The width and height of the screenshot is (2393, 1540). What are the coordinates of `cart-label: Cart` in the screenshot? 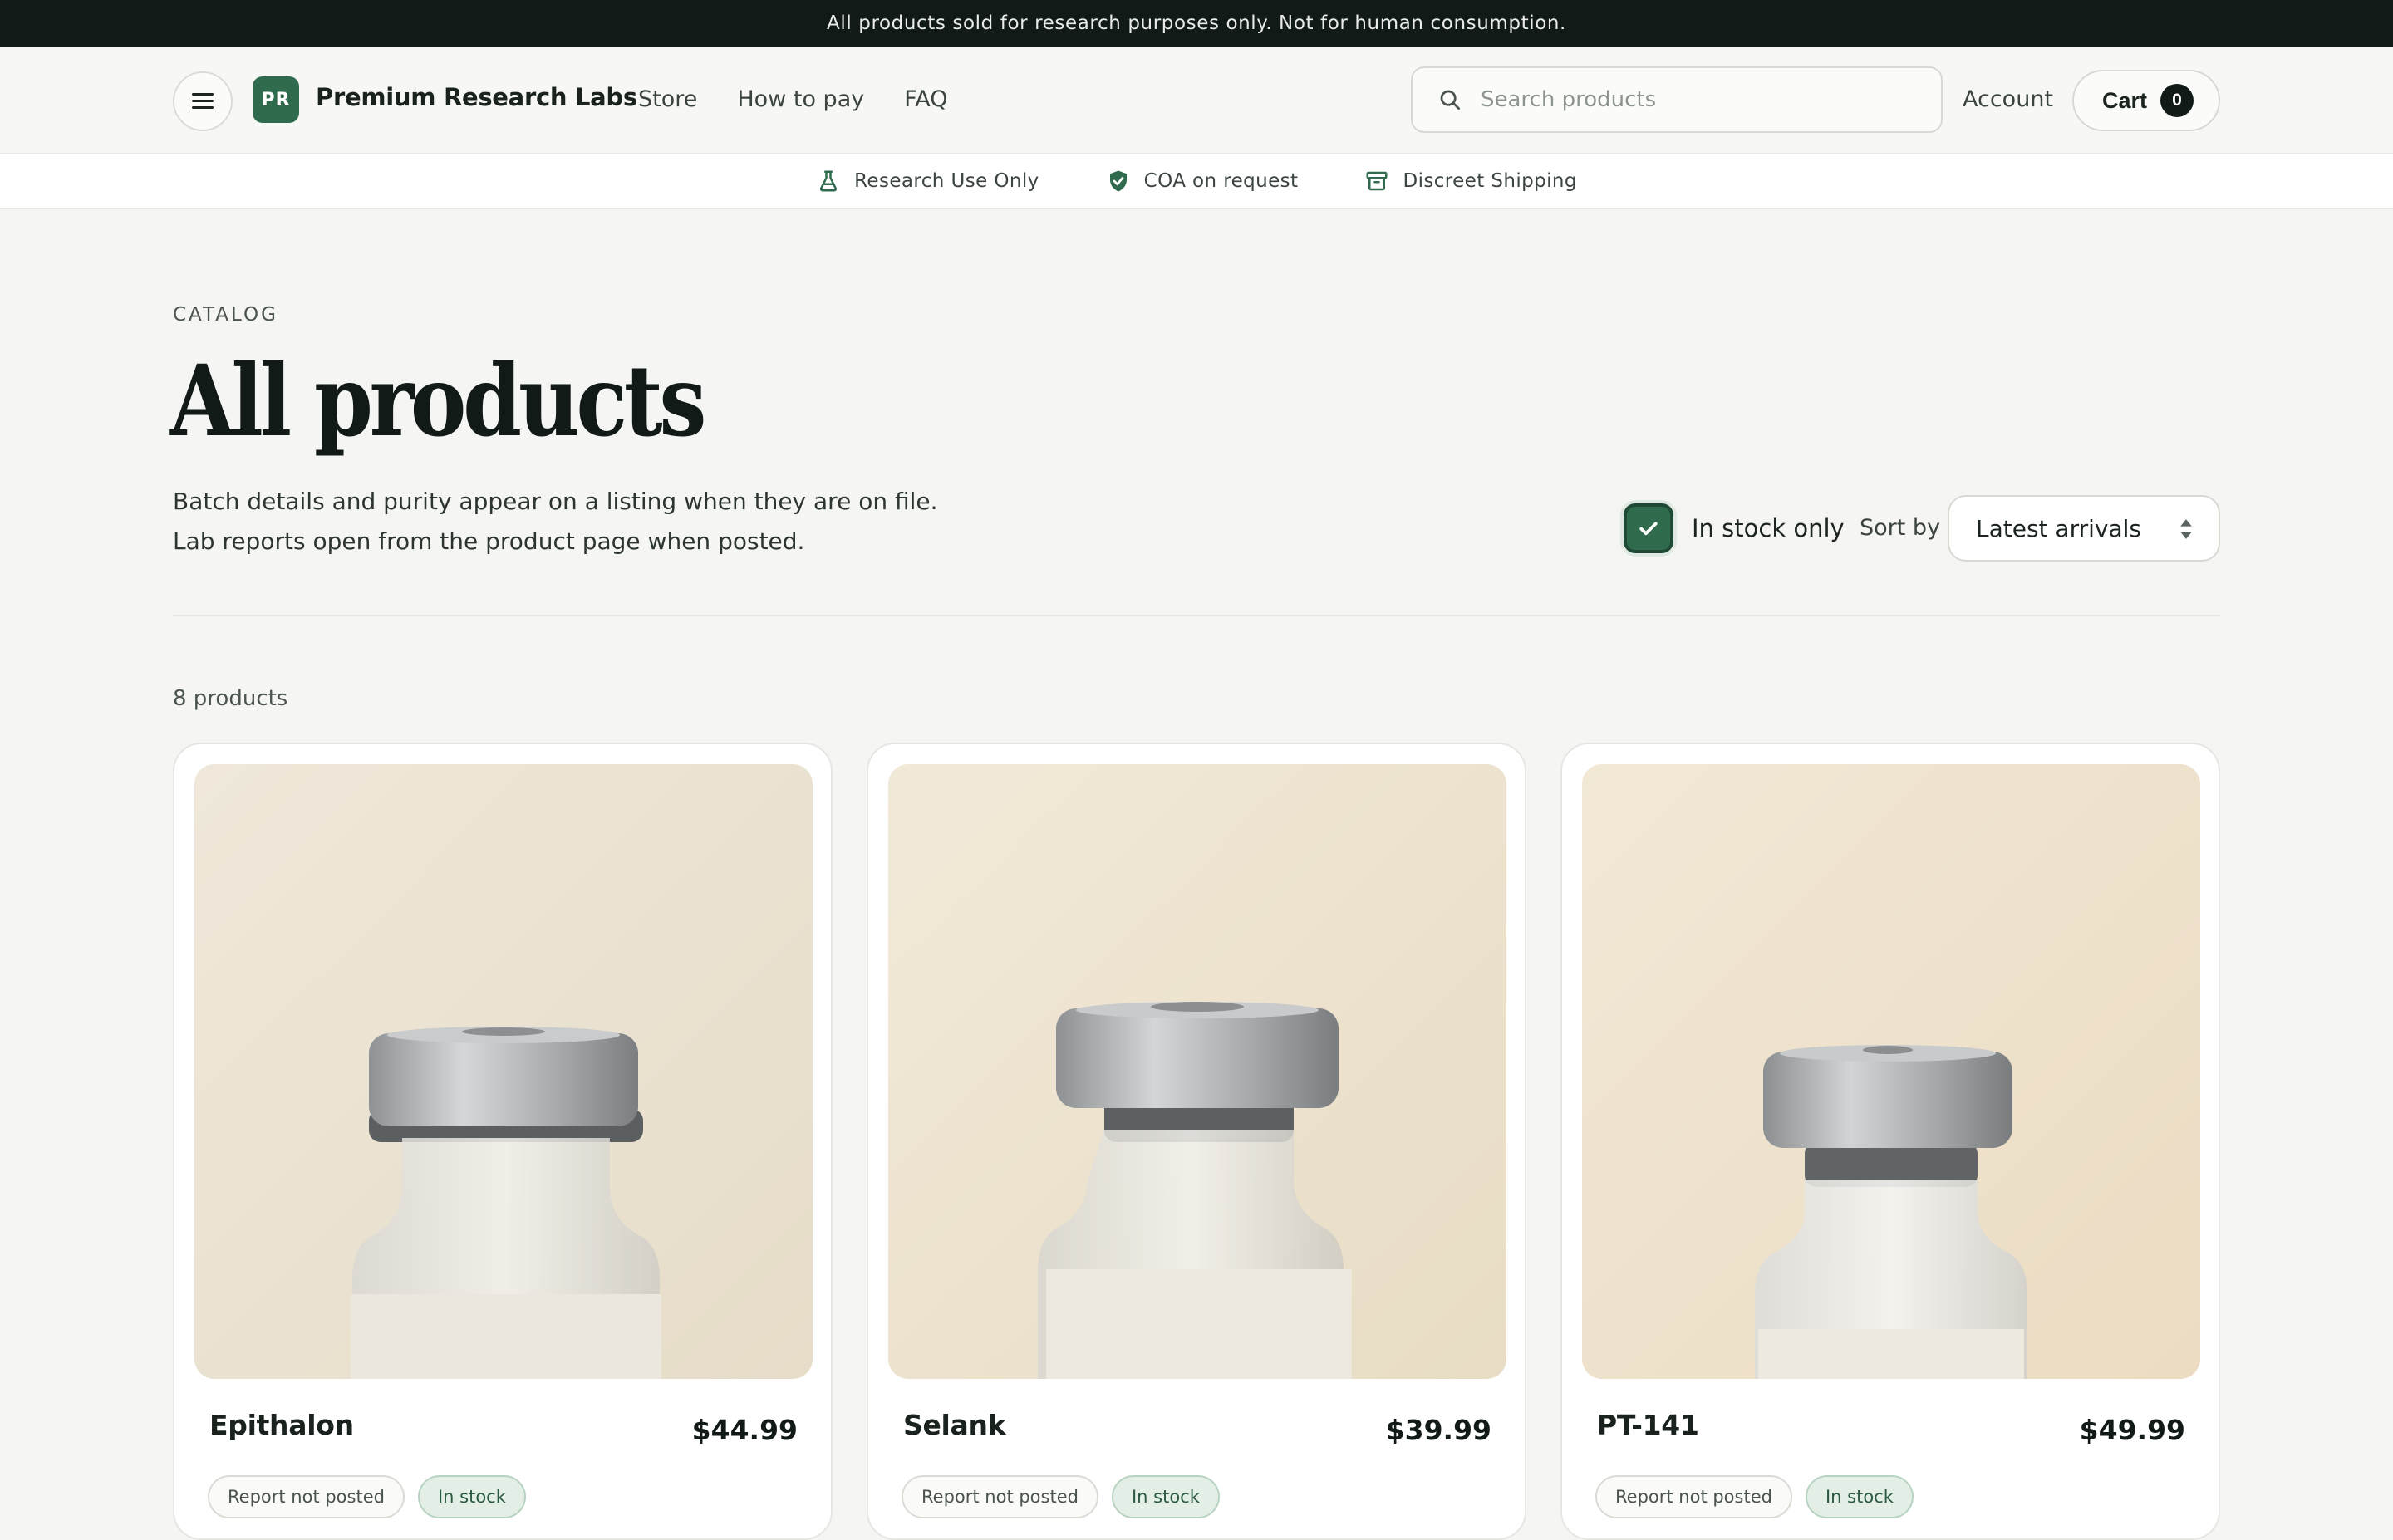 It's located at (2125, 100).